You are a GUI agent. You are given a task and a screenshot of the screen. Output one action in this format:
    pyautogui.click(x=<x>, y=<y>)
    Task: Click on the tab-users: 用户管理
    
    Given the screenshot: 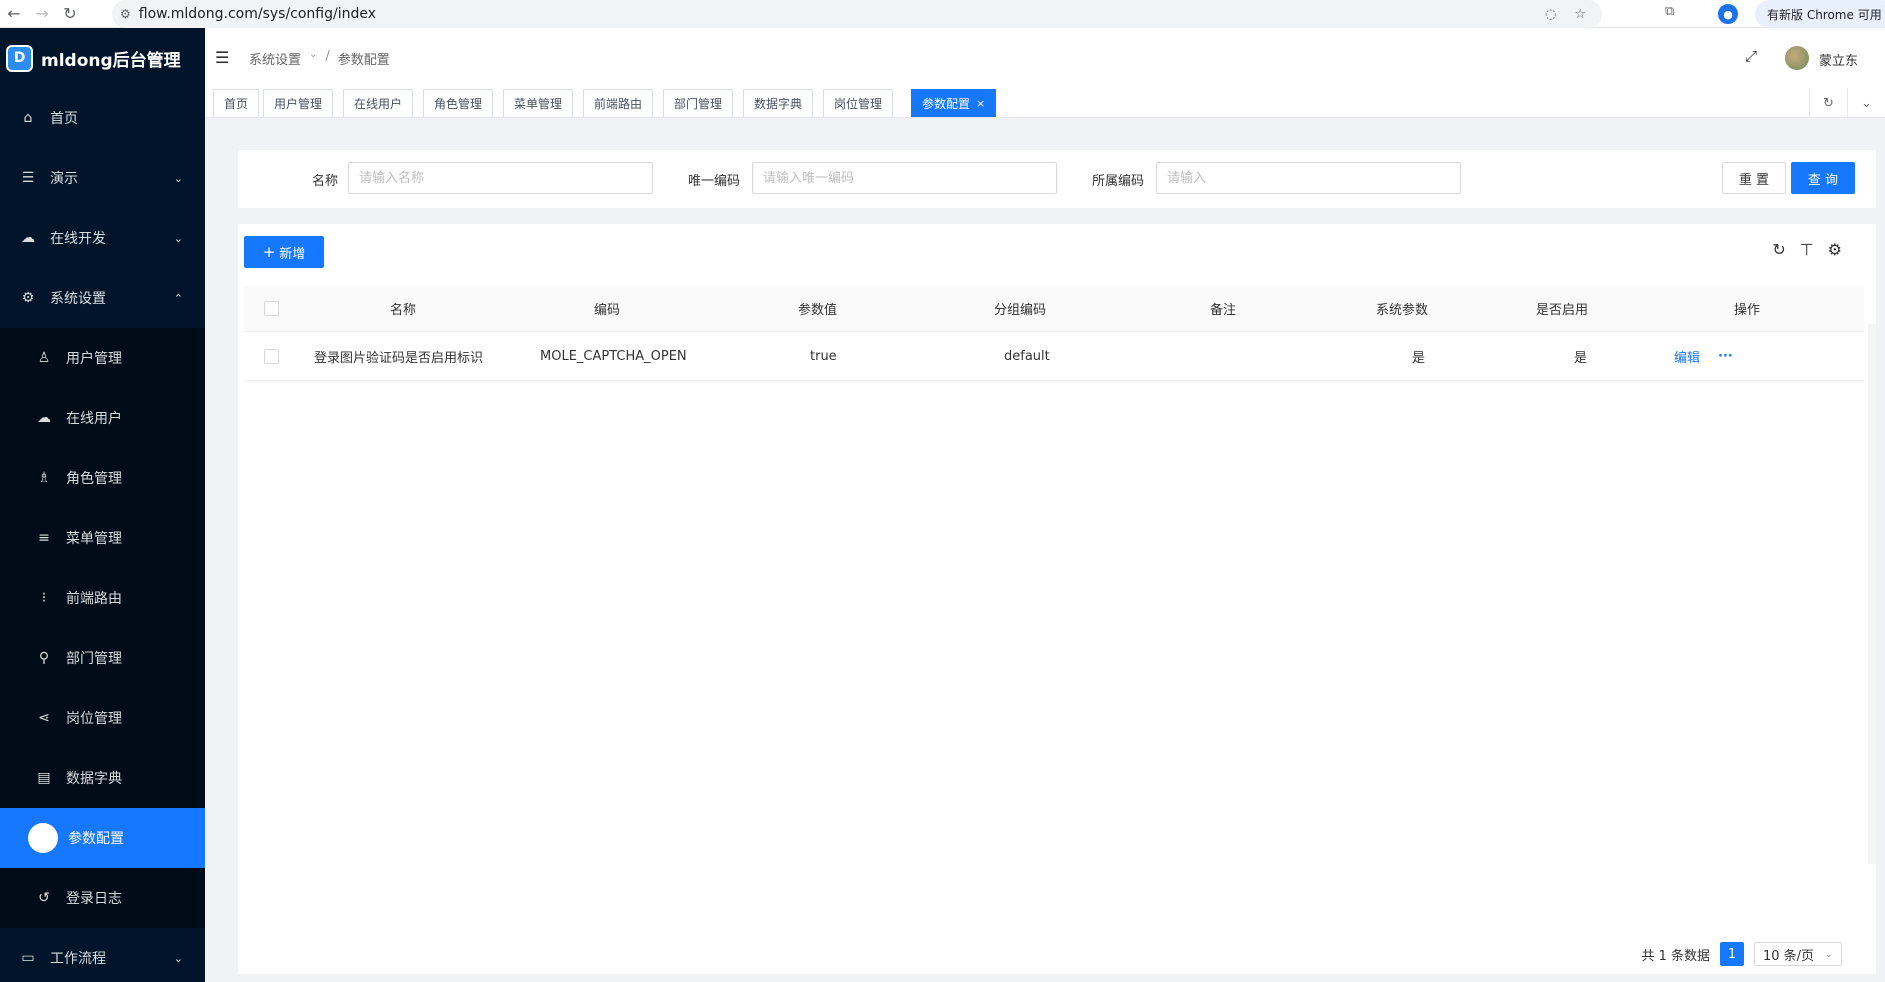 What is the action you would take?
    pyautogui.click(x=298, y=103)
    